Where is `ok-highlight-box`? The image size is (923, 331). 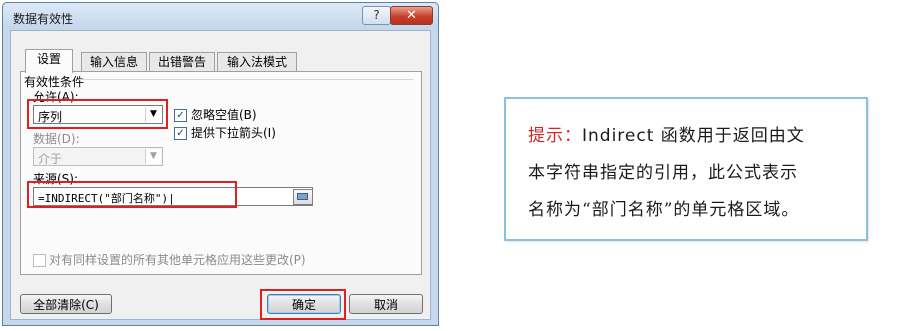 ok-highlight-box is located at coordinates (303, 304).